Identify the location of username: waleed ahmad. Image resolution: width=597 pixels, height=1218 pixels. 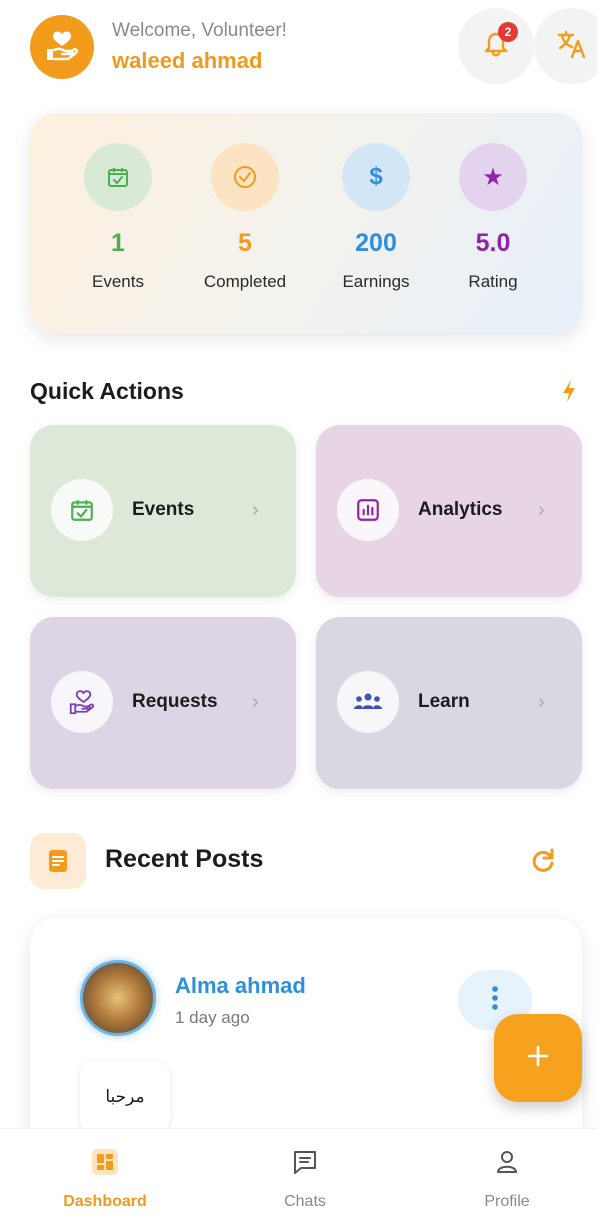
(187, 60).